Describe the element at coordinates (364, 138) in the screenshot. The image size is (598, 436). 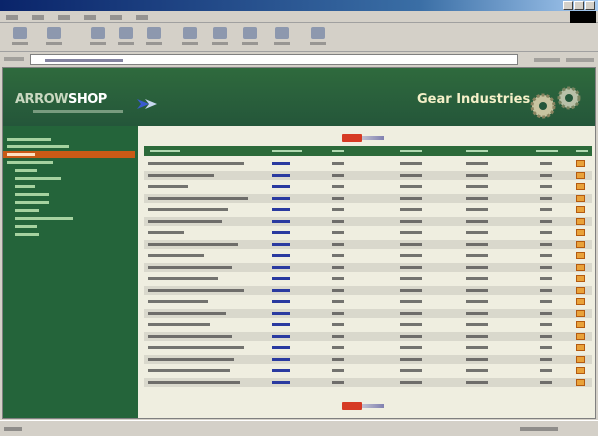
I see `pager-top` at that location.